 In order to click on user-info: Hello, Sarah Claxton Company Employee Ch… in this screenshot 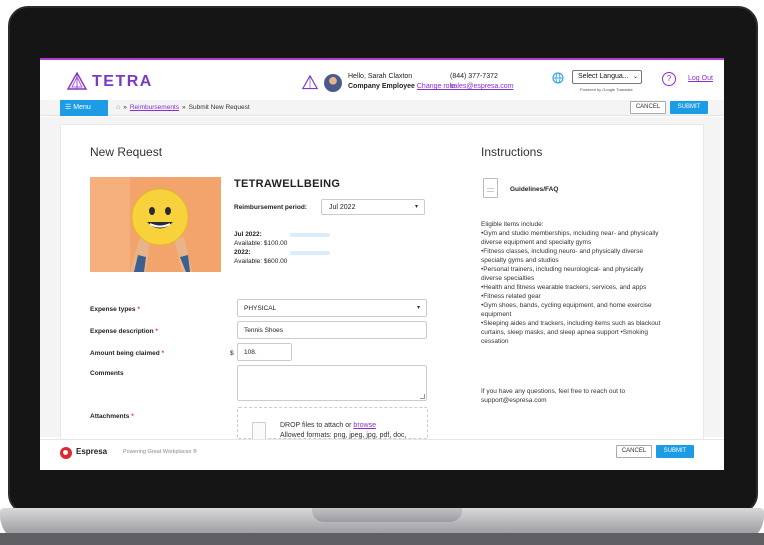, I will do `click(378, 82)`.